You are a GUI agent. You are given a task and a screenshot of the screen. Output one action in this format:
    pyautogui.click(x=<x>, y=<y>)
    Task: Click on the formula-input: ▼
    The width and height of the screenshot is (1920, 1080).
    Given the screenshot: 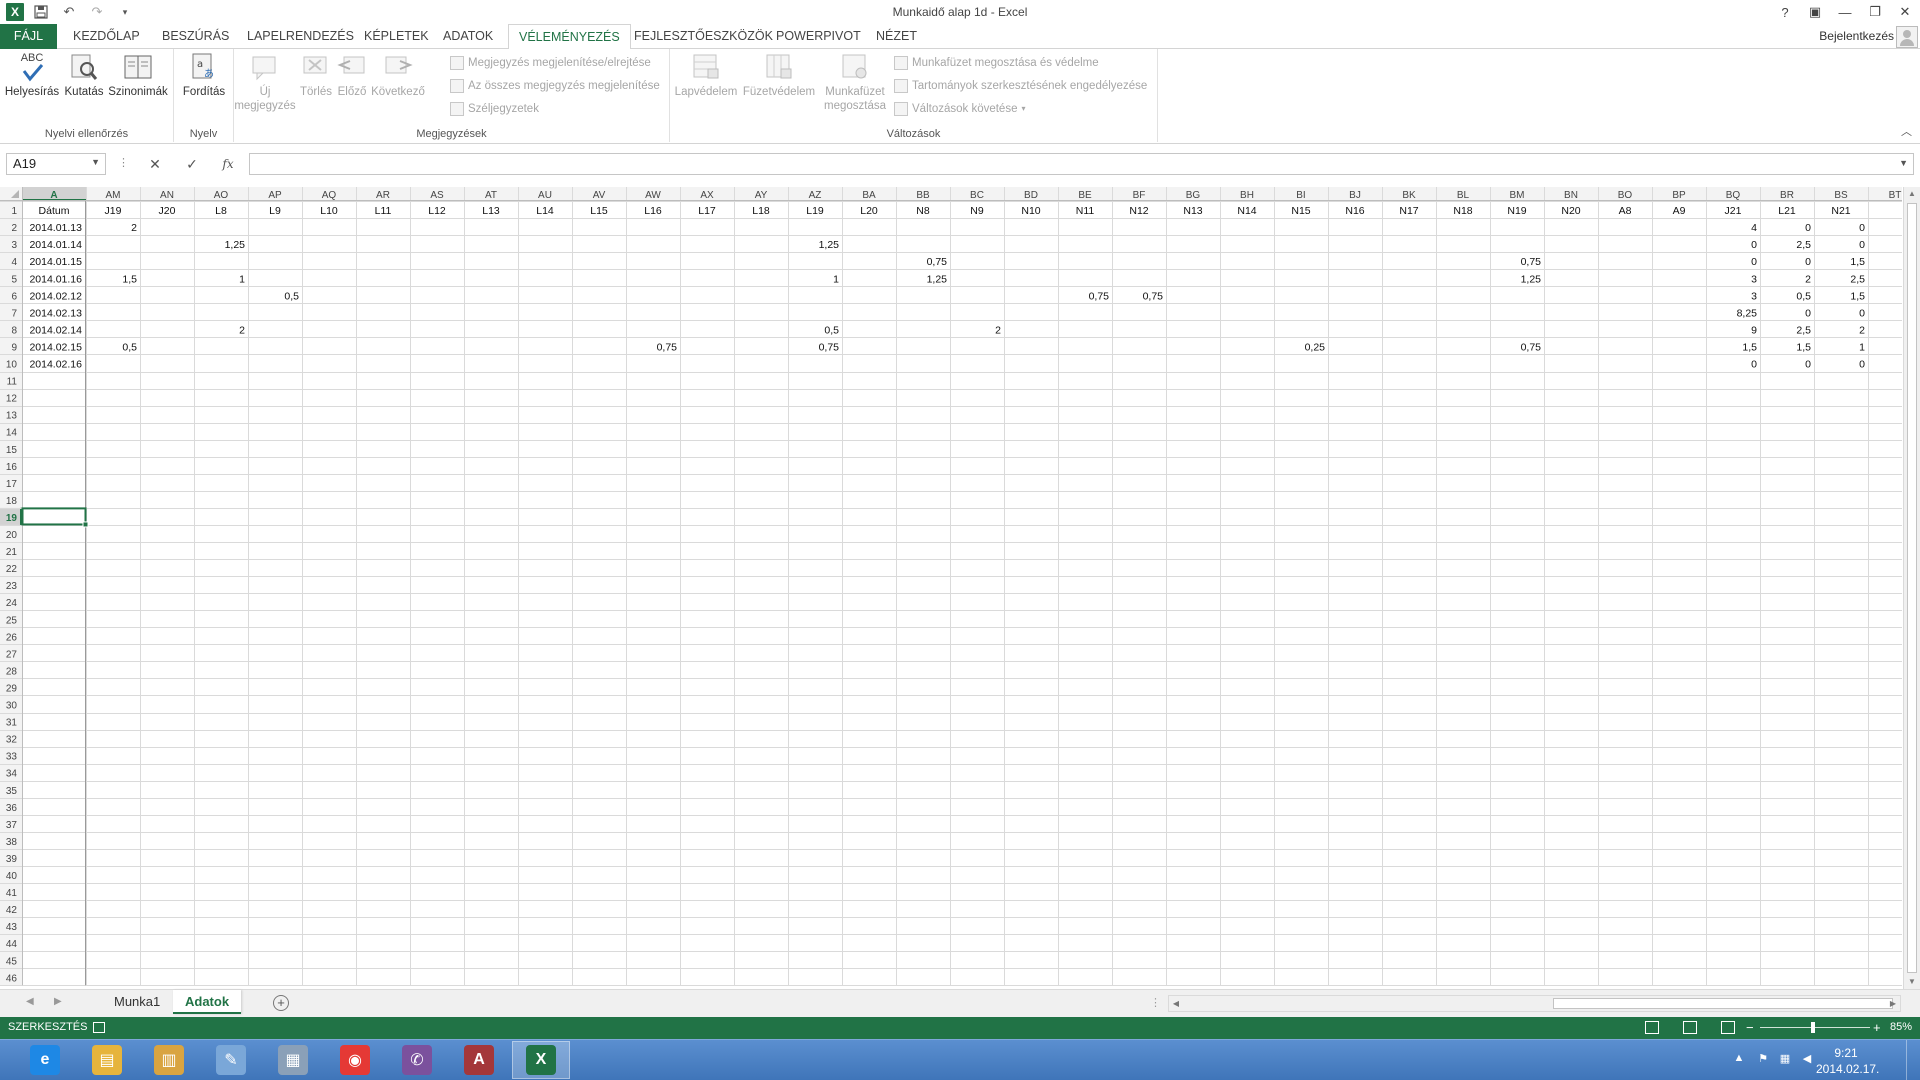 What is the action you would take?
    pyautogui.click(x=1081, y=164)
    